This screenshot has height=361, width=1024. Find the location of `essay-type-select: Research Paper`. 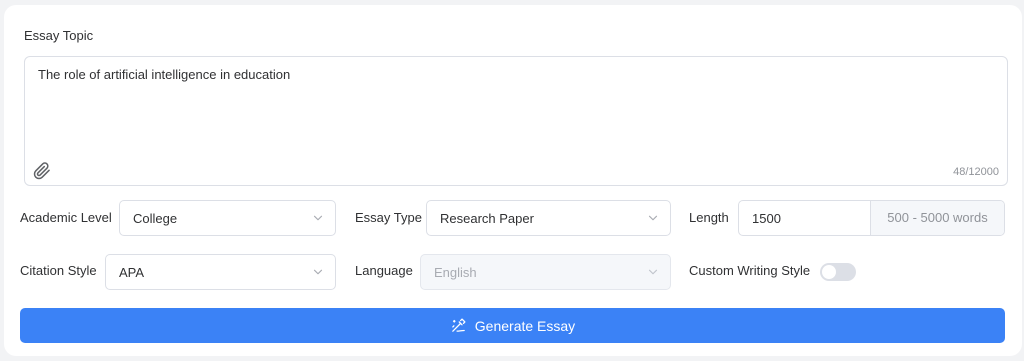

essay-type-select: Research Paper is located at coordinates (548, 218).